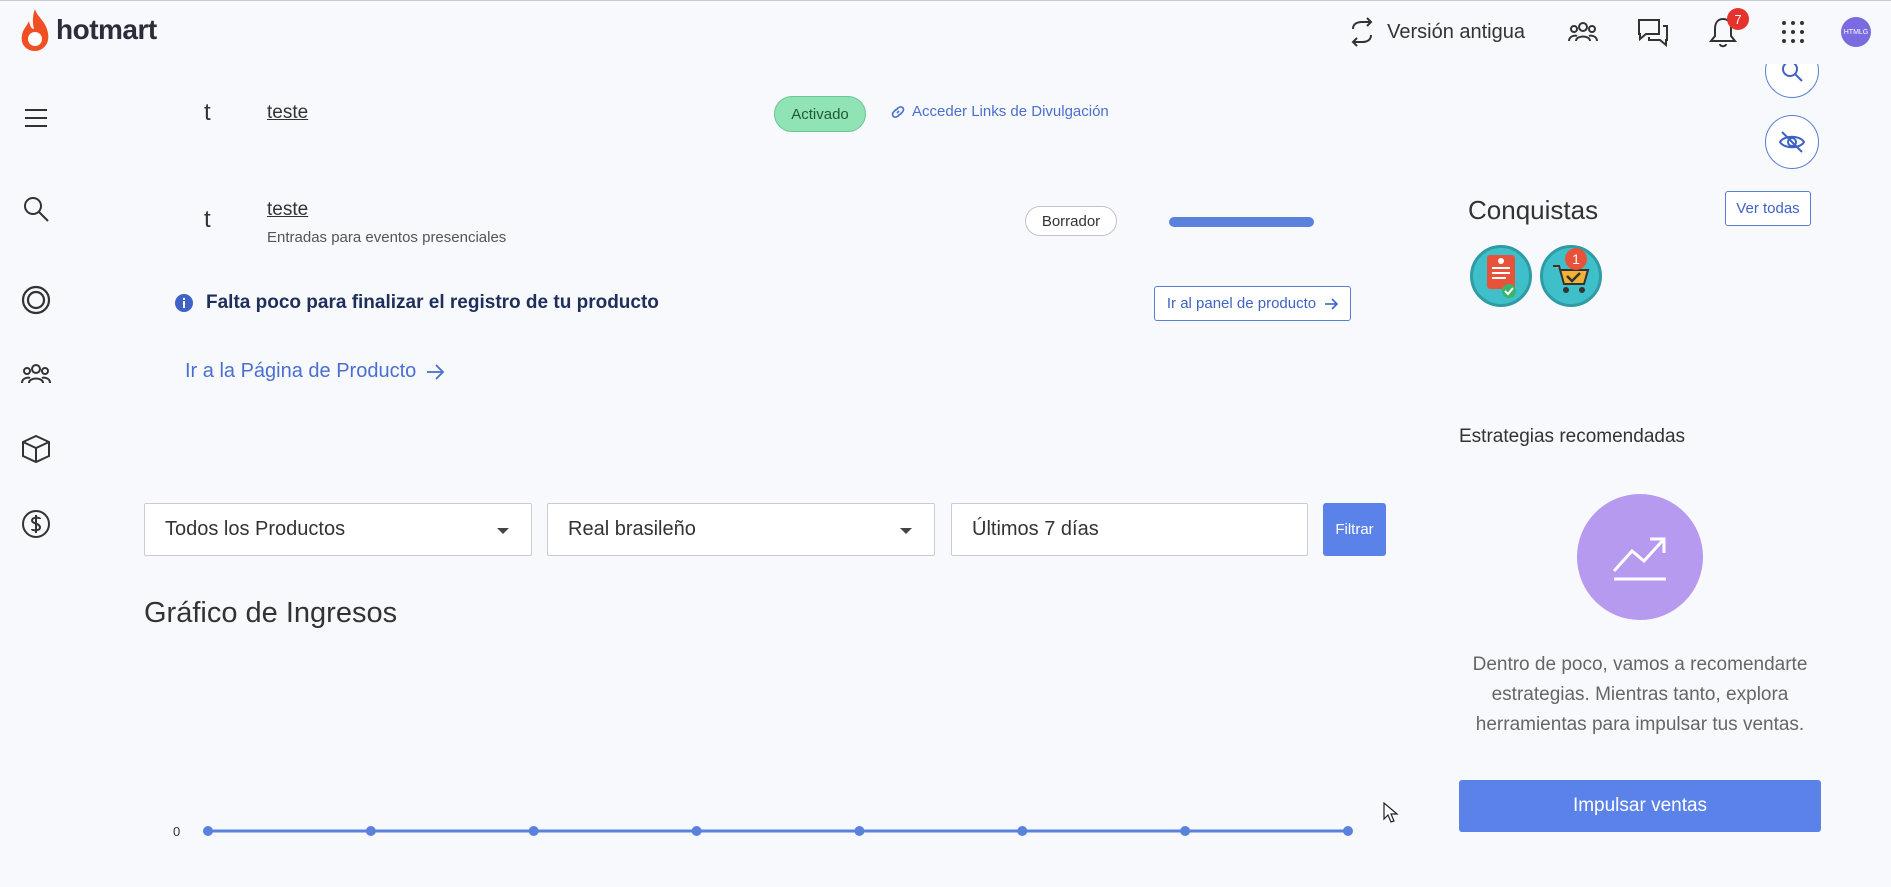  Describe the element at coordinates (1619, 32) in the screenshot. I see `top-actions: Versión antigua 7 HTMLG` at that location.